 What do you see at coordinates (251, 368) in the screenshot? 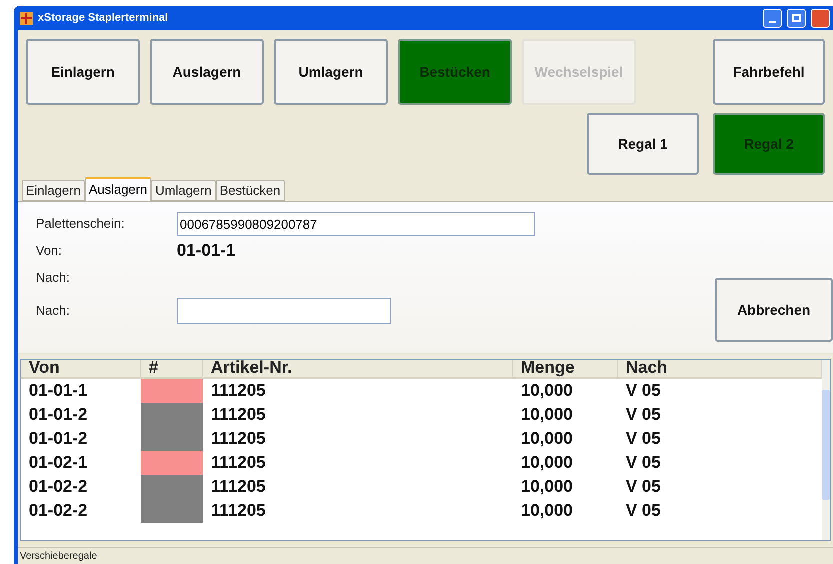
I see `column-header: Artikel-Nr.` at bounding box center [251, 368].